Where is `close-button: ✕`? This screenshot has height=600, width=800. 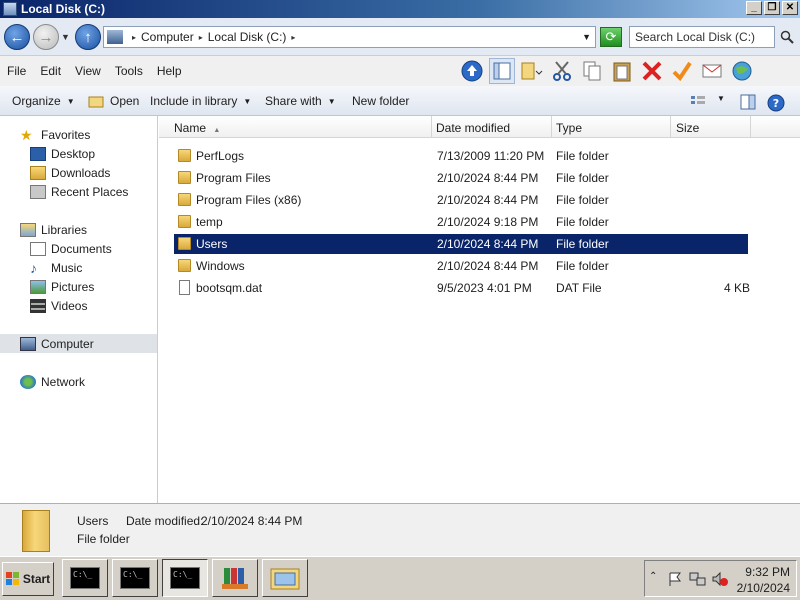
close-button: ✕ is located at coordinates (790, 8).